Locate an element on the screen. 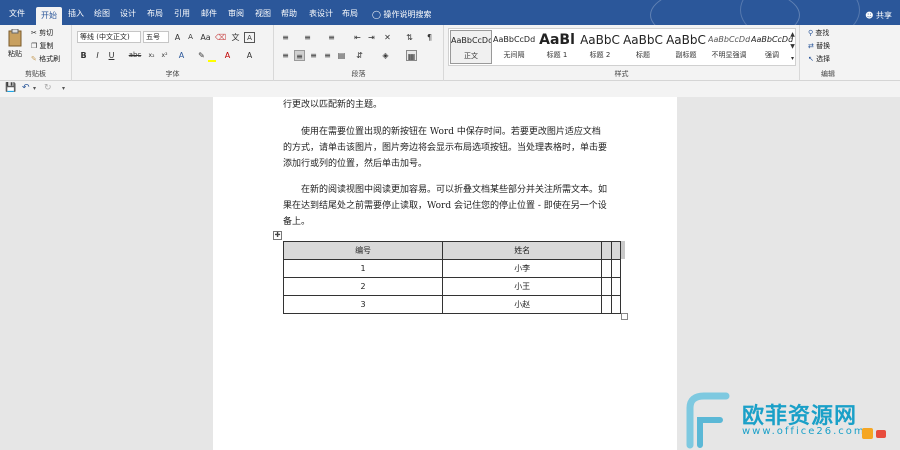 Image resolution: width=900 pixels, height=450 pixels. tray-app-icon is located at coordinates (867, 433).